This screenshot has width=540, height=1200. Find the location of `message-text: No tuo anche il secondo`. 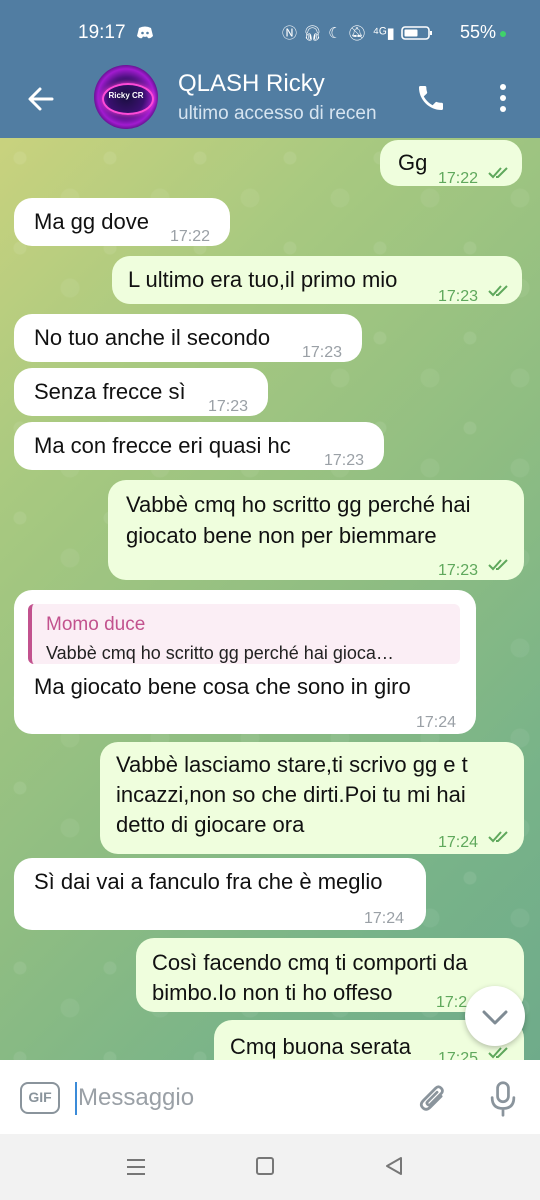

message-text: No tuo anche il secondo is located at coordinates (152, 337).